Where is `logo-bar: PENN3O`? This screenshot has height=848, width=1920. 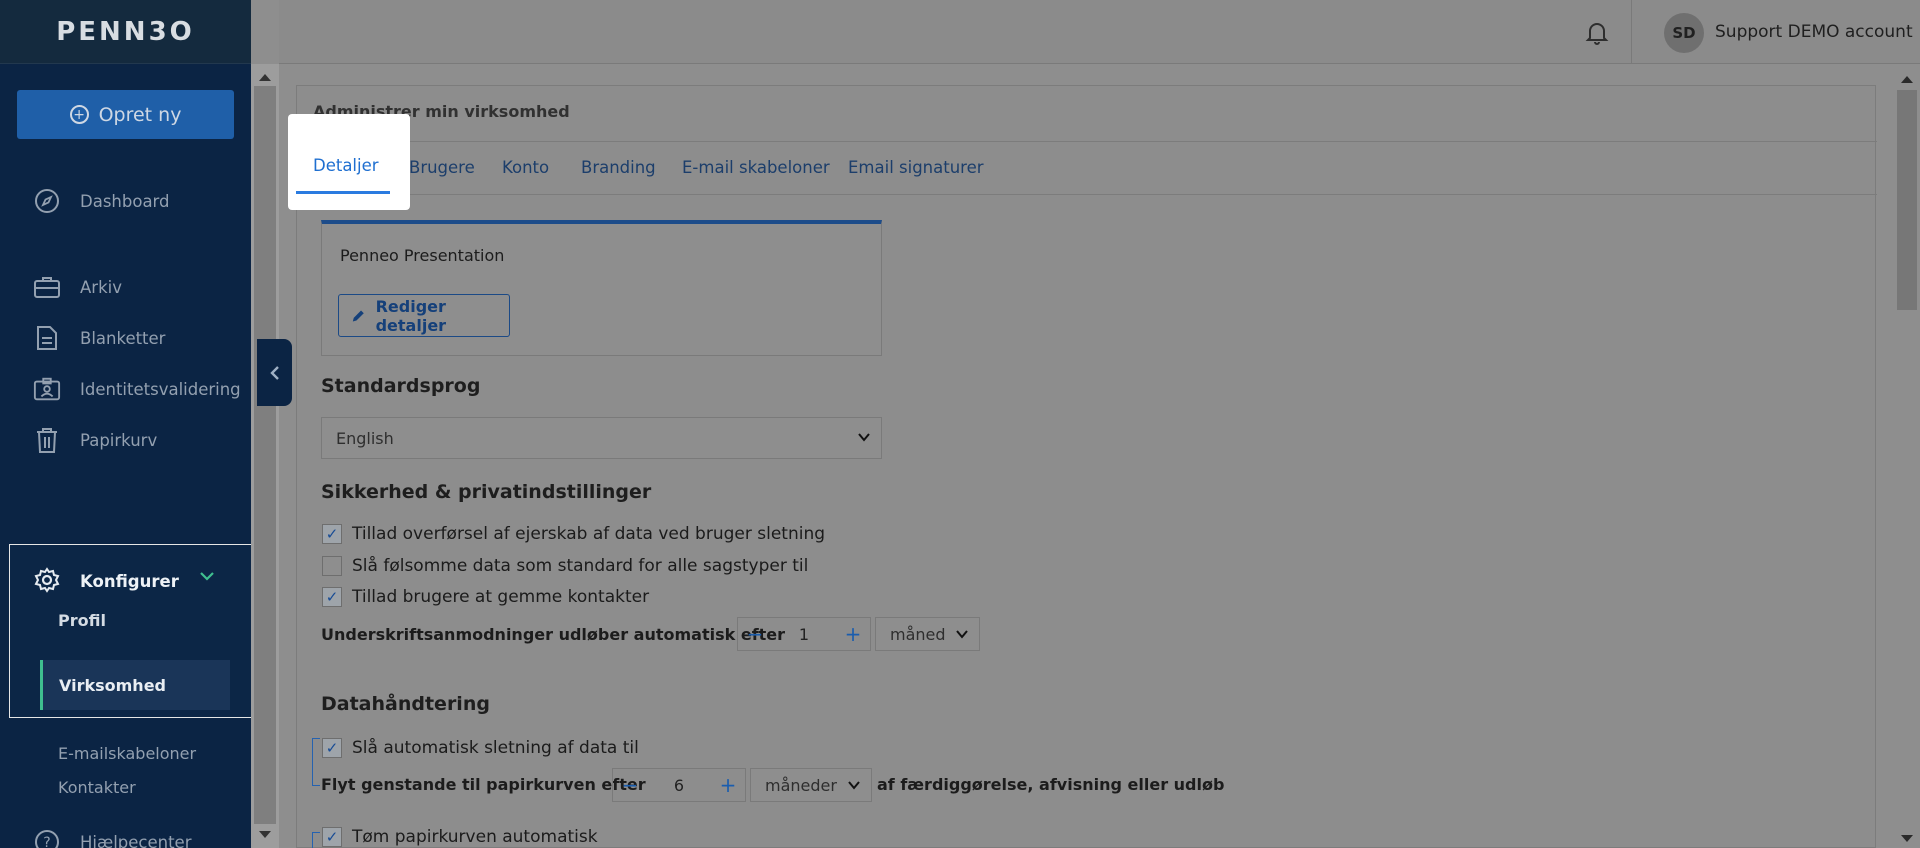
logo-bar: PENN3O is located at coordinates (125, 32).